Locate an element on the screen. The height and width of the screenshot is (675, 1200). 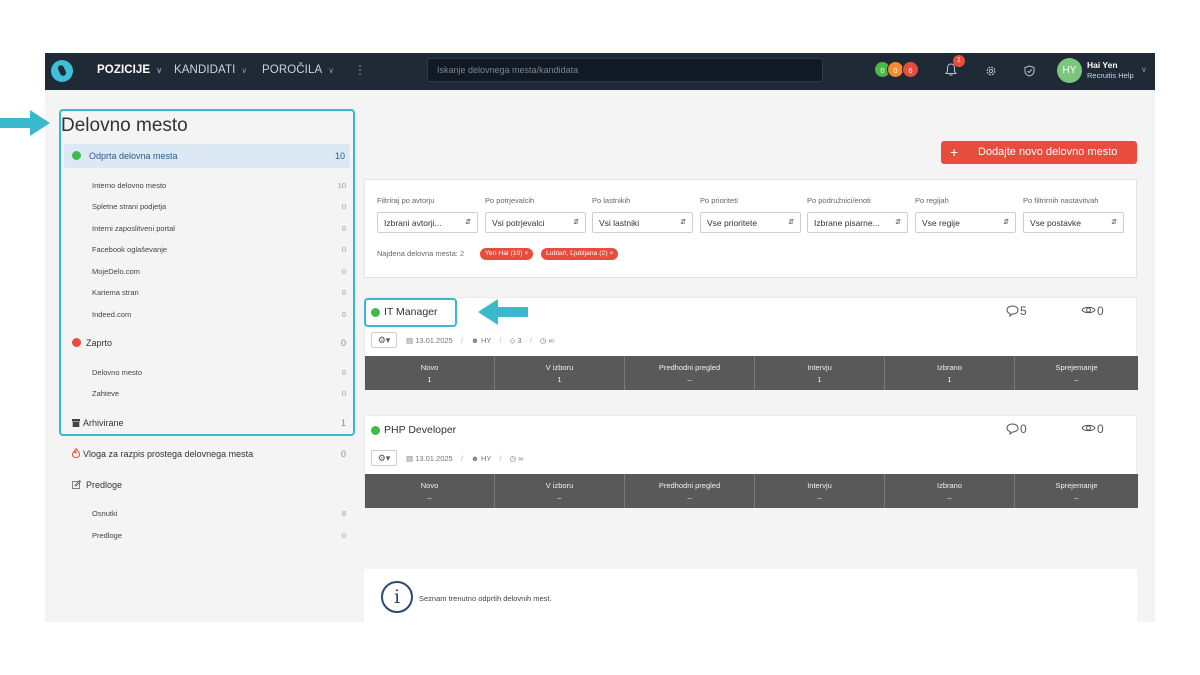
position-timer: ∞ is located at coordinates (521, 458).